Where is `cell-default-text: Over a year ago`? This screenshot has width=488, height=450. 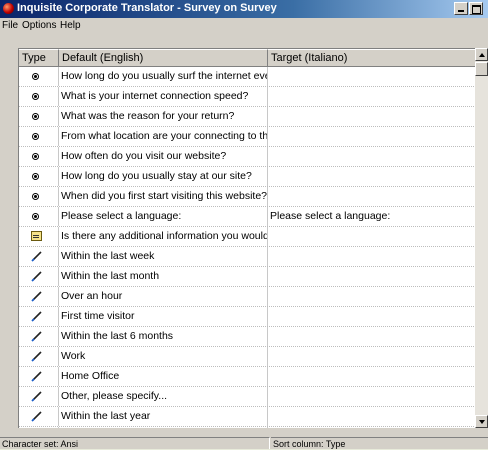 cell-default-text: Over a year ago is located at coordinates (163, 427).